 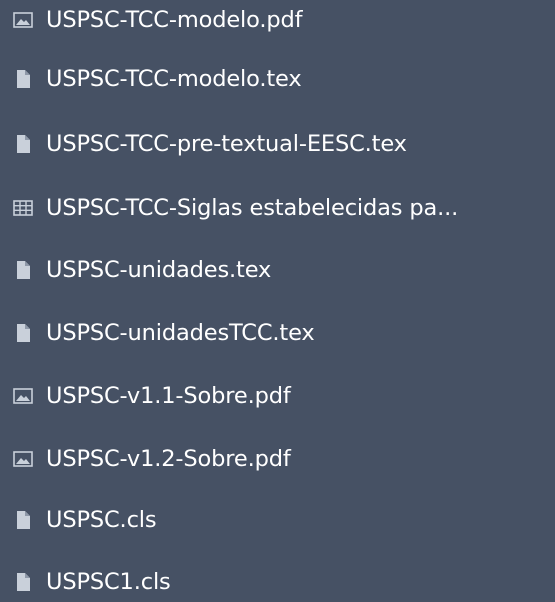 What do you see at coordinates (226, 144) in the screenshot?
I see `file-name: USPSC-TCC-pre-textual-EESC.tex` at bounding box center [226, 144].